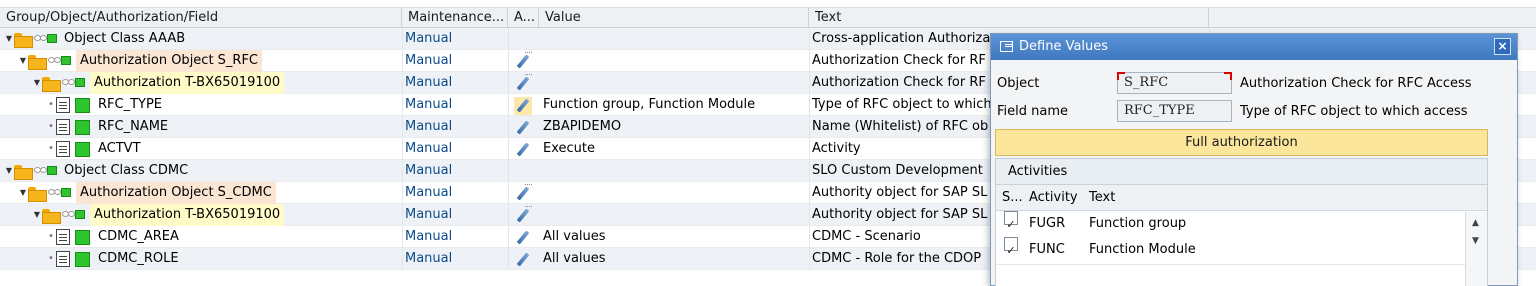 The width and height of the screenshot is (1536, 286). I want to click on node-label: Authorization Object S_RFC, so click(169, 61).